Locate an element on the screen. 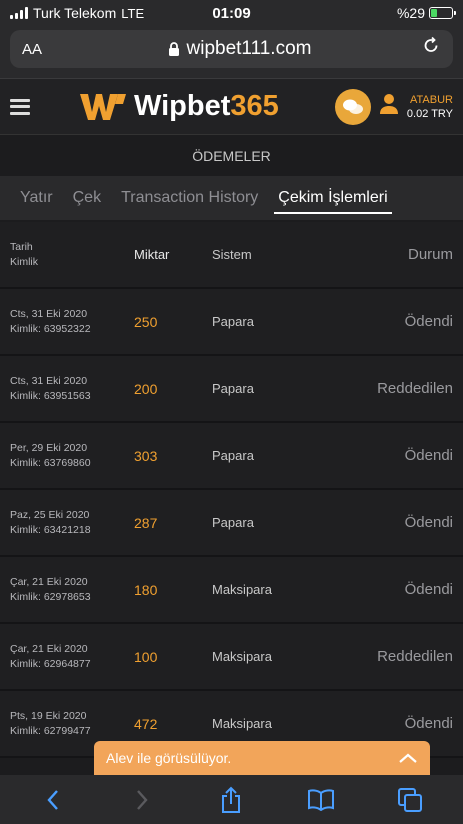  user-info: ATABUR 0.02 TRY is located at coordinates (430, 107).